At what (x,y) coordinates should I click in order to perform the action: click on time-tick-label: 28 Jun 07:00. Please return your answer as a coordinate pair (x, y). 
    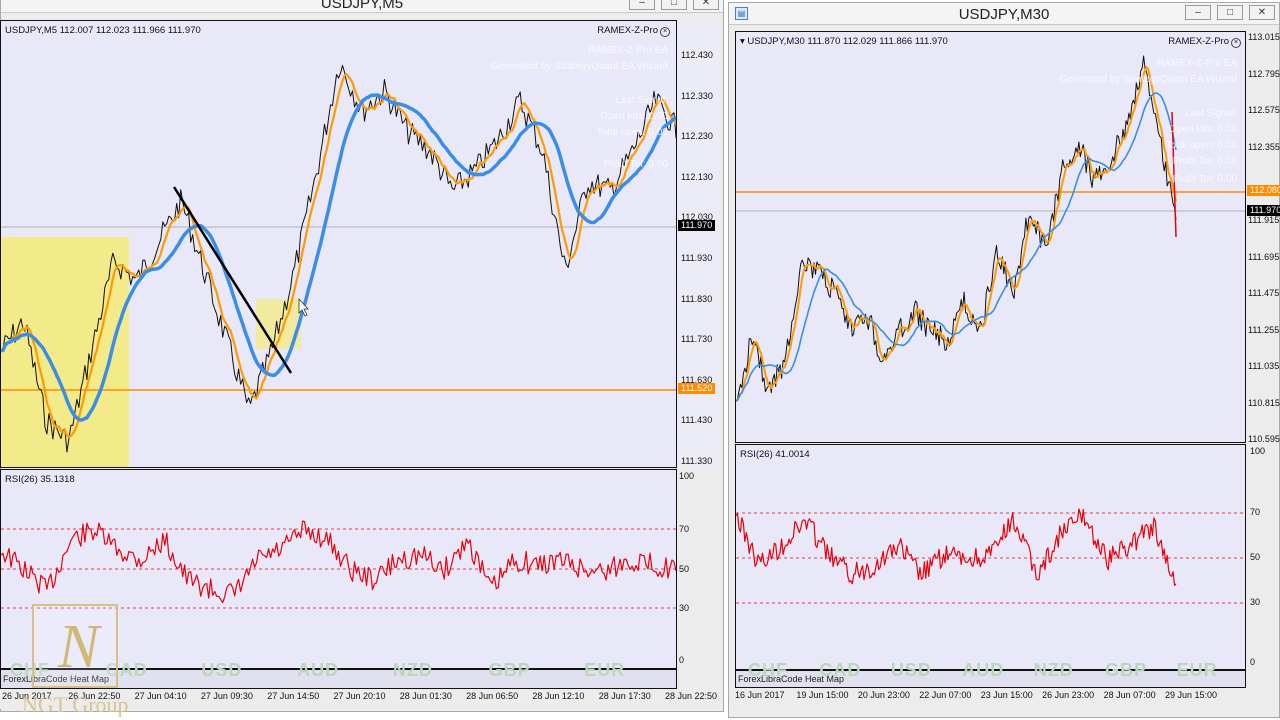
    Looking at the image, I should click on (1129, 695).